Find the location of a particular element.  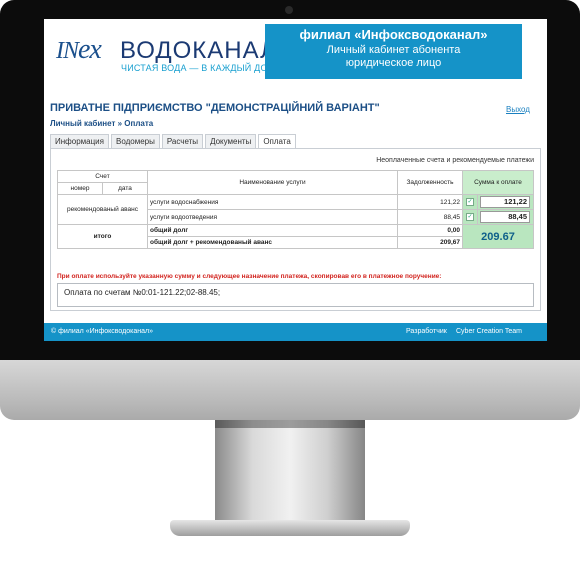

payment-purpose-field: Оплата по счетам №0:01-121.22;02-88.45; is located at coordinates (295, 295).